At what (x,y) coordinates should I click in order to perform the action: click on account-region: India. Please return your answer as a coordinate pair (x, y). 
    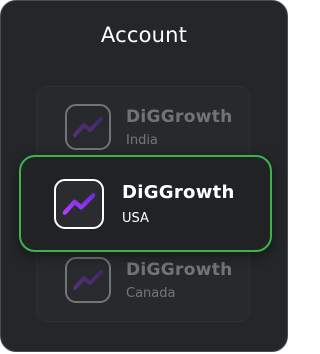
    Looking at the image, I should click on (142, 140).